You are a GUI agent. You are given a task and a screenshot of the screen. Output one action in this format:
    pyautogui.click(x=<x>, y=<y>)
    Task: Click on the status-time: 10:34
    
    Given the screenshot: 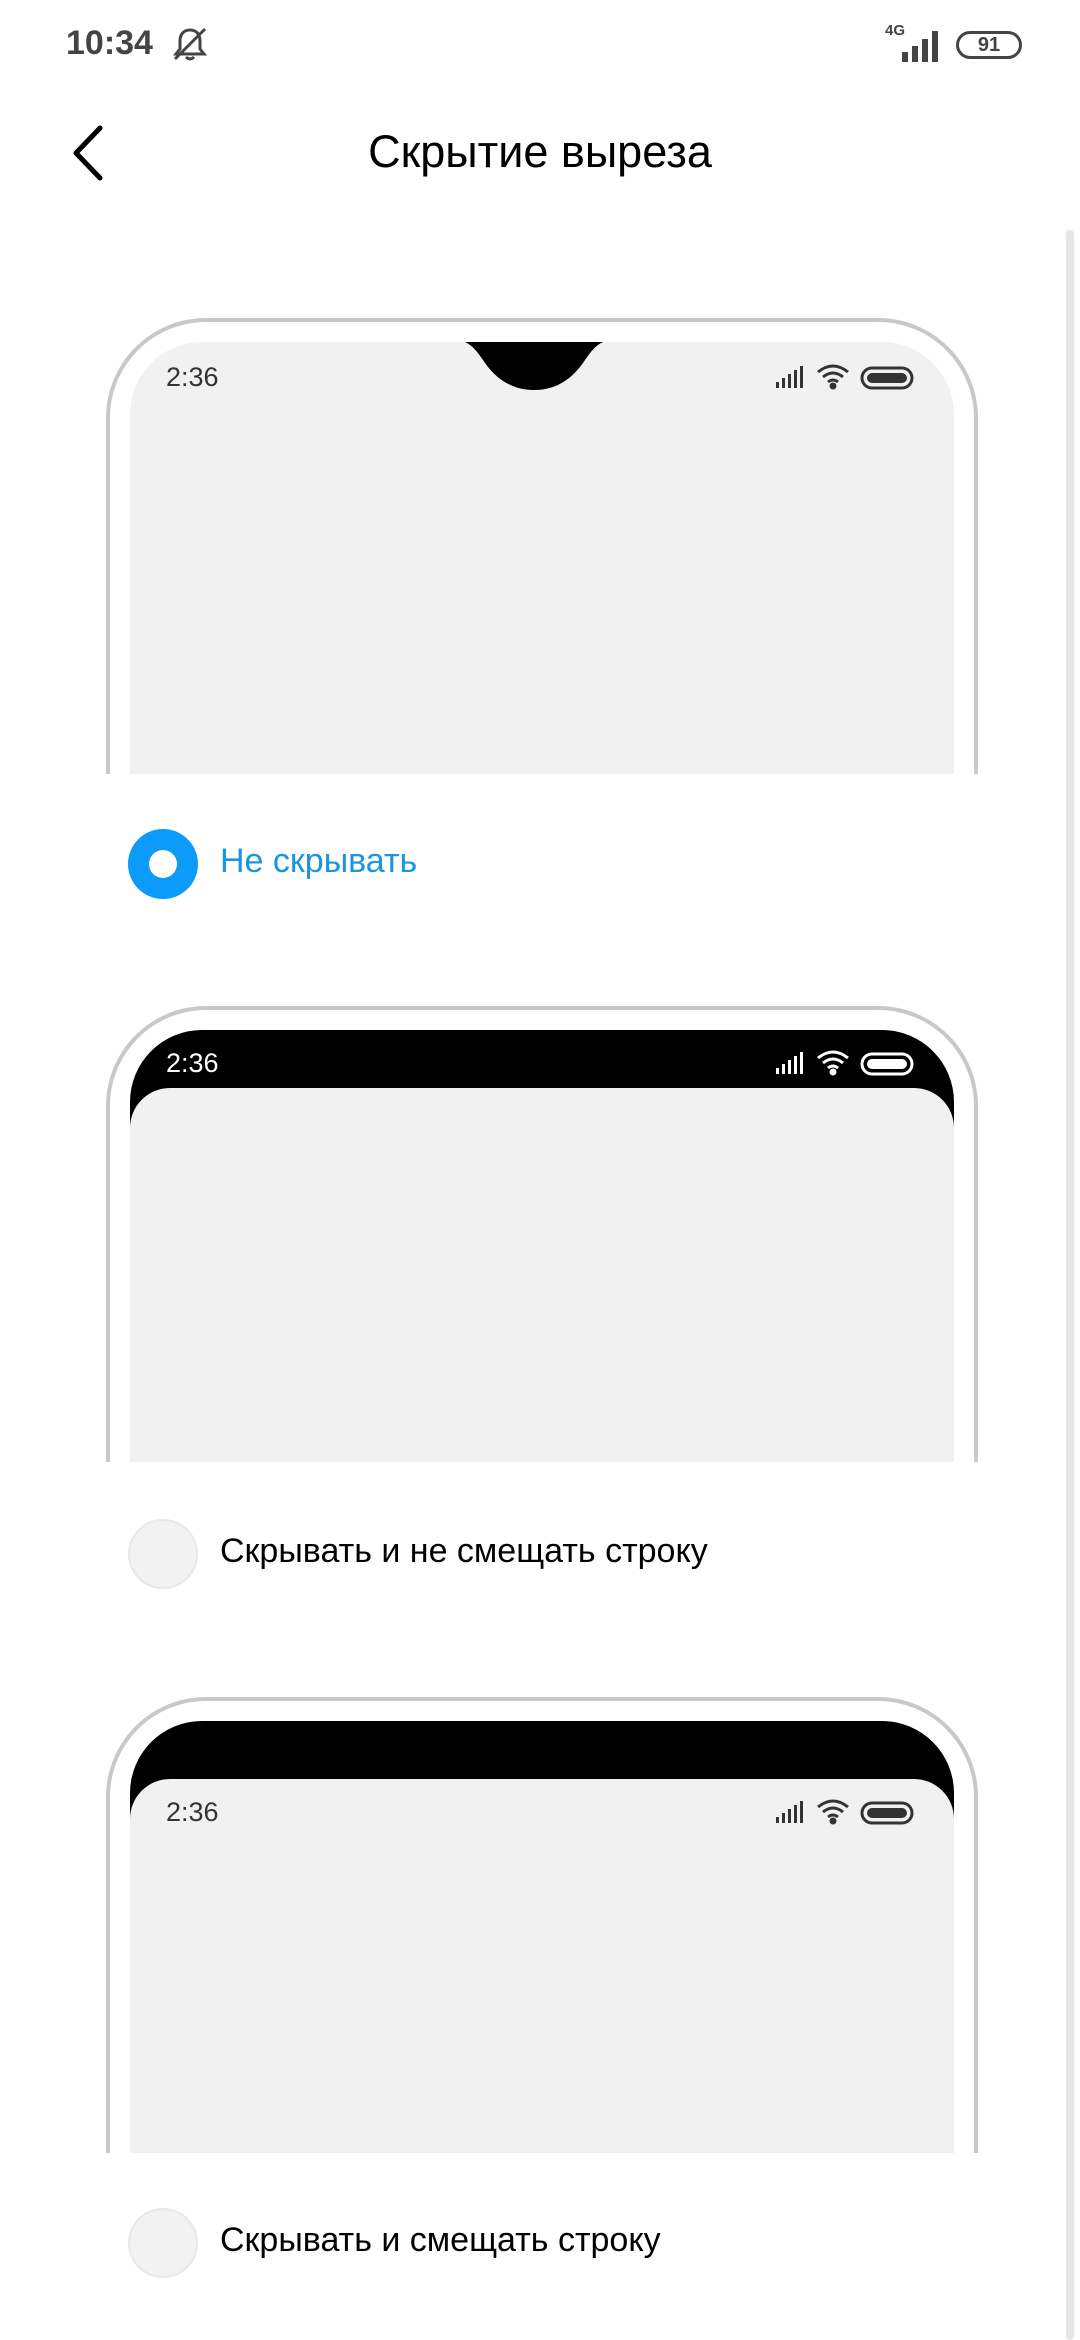 What is the action you would take?
    pyautogui.click(x=109, y=43)
    